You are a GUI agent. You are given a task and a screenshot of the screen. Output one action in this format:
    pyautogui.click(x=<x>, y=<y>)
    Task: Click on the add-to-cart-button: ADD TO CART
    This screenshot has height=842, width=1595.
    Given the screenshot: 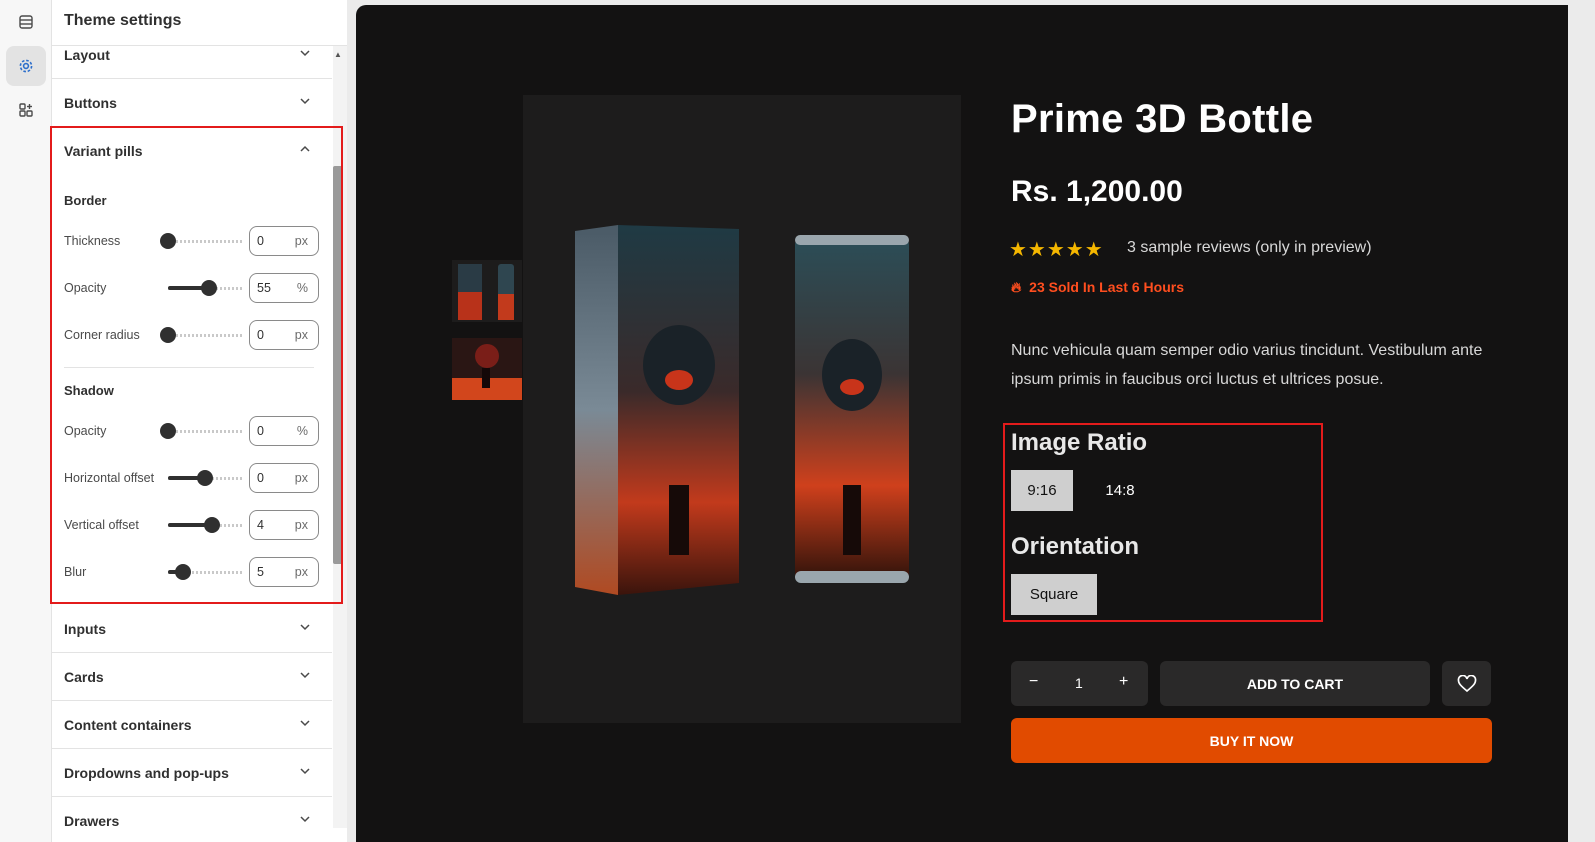 What is the action you would take?
    pyautogui.click(x=1295, y=683)
    